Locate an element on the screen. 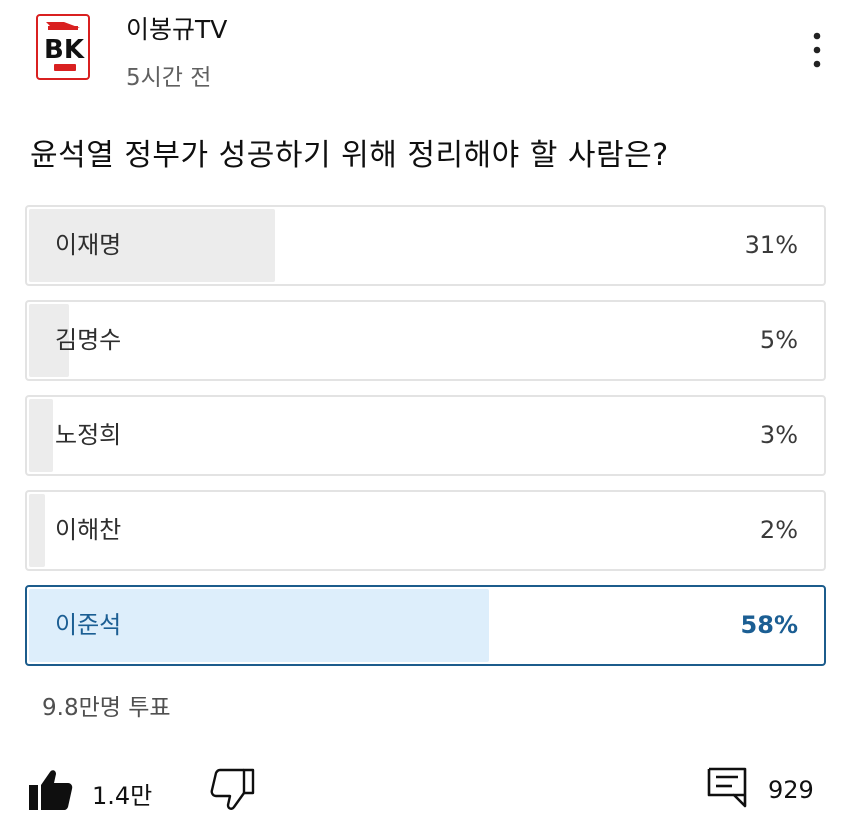 This screenshot has width=850, height=831. comment-count: 929 is located at coordinates (791, 790).